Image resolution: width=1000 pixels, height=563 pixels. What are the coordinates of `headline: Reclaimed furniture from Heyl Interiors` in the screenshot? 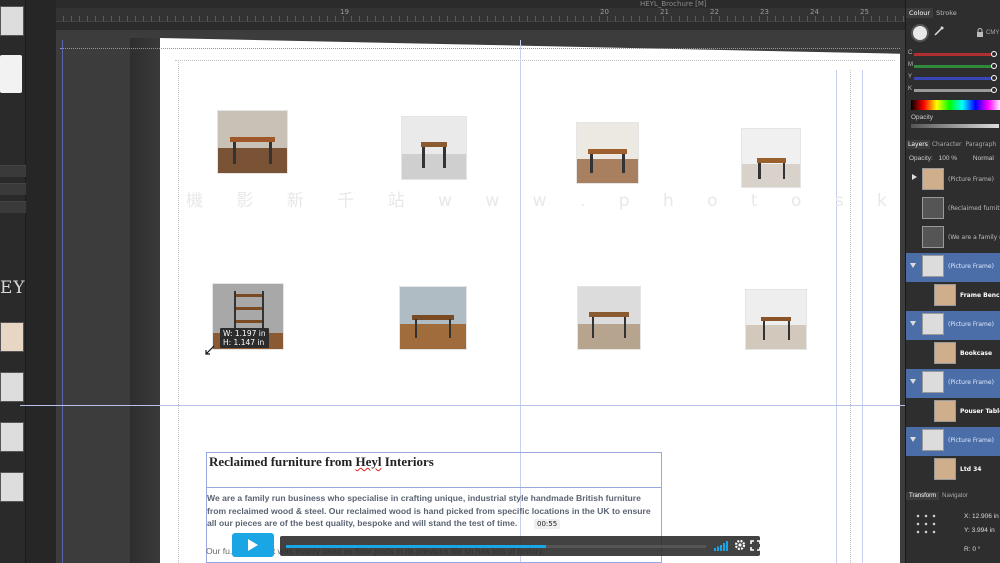 It's located at (321, 462).